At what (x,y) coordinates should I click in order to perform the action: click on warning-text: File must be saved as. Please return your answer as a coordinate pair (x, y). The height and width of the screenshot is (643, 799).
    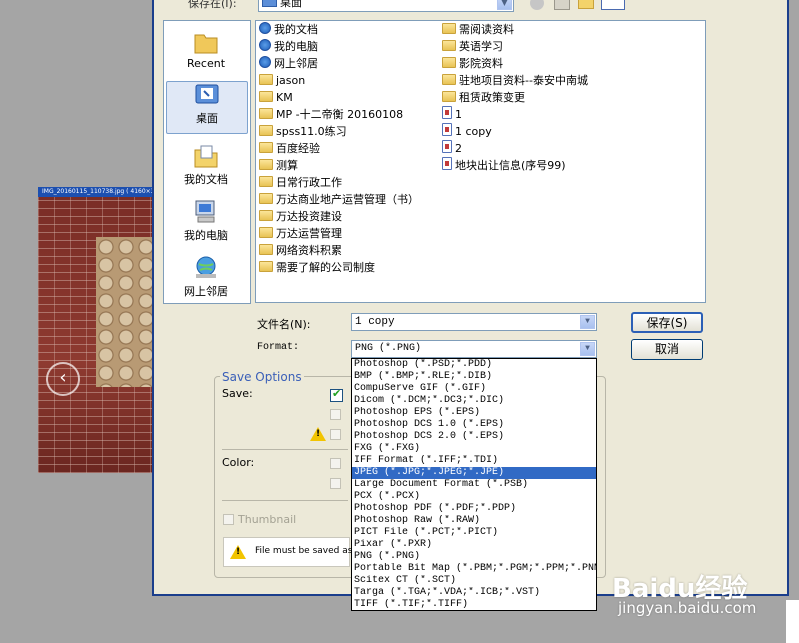
    Looking at the image, I should click on (304, 551).